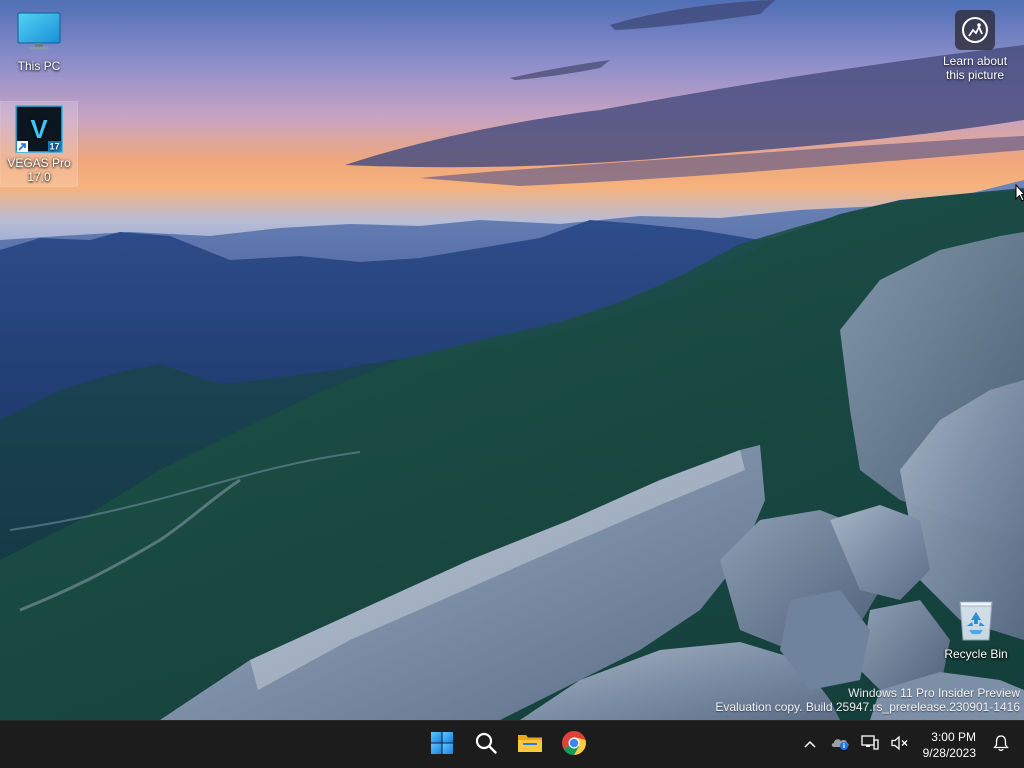 The width and height of the screenshot is (1024, 768). I want to click on search-button, so click(486, 745).